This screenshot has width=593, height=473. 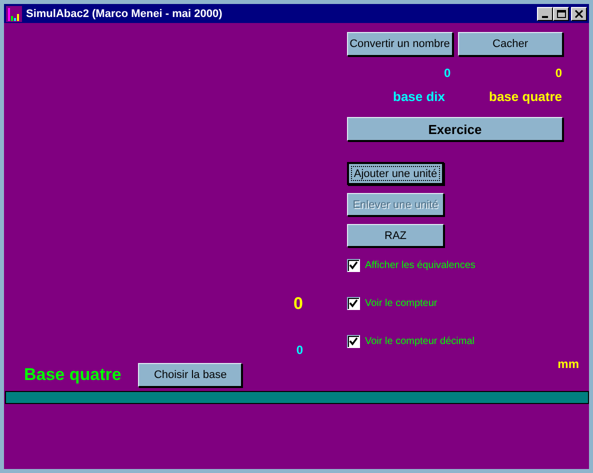 I want to click on checkbox-label: Afficher les équivalences, so click(x=420, y=265).